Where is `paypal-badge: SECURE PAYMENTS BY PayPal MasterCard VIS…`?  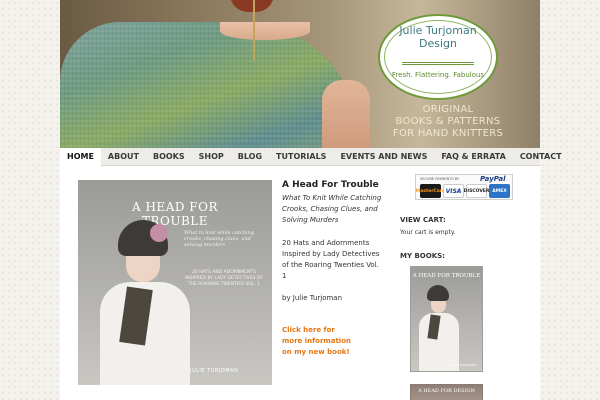
paypal-badge: SECURE PAYMENTS BY PayPal MasterCard VIS… is located at coordinates (464, 187).